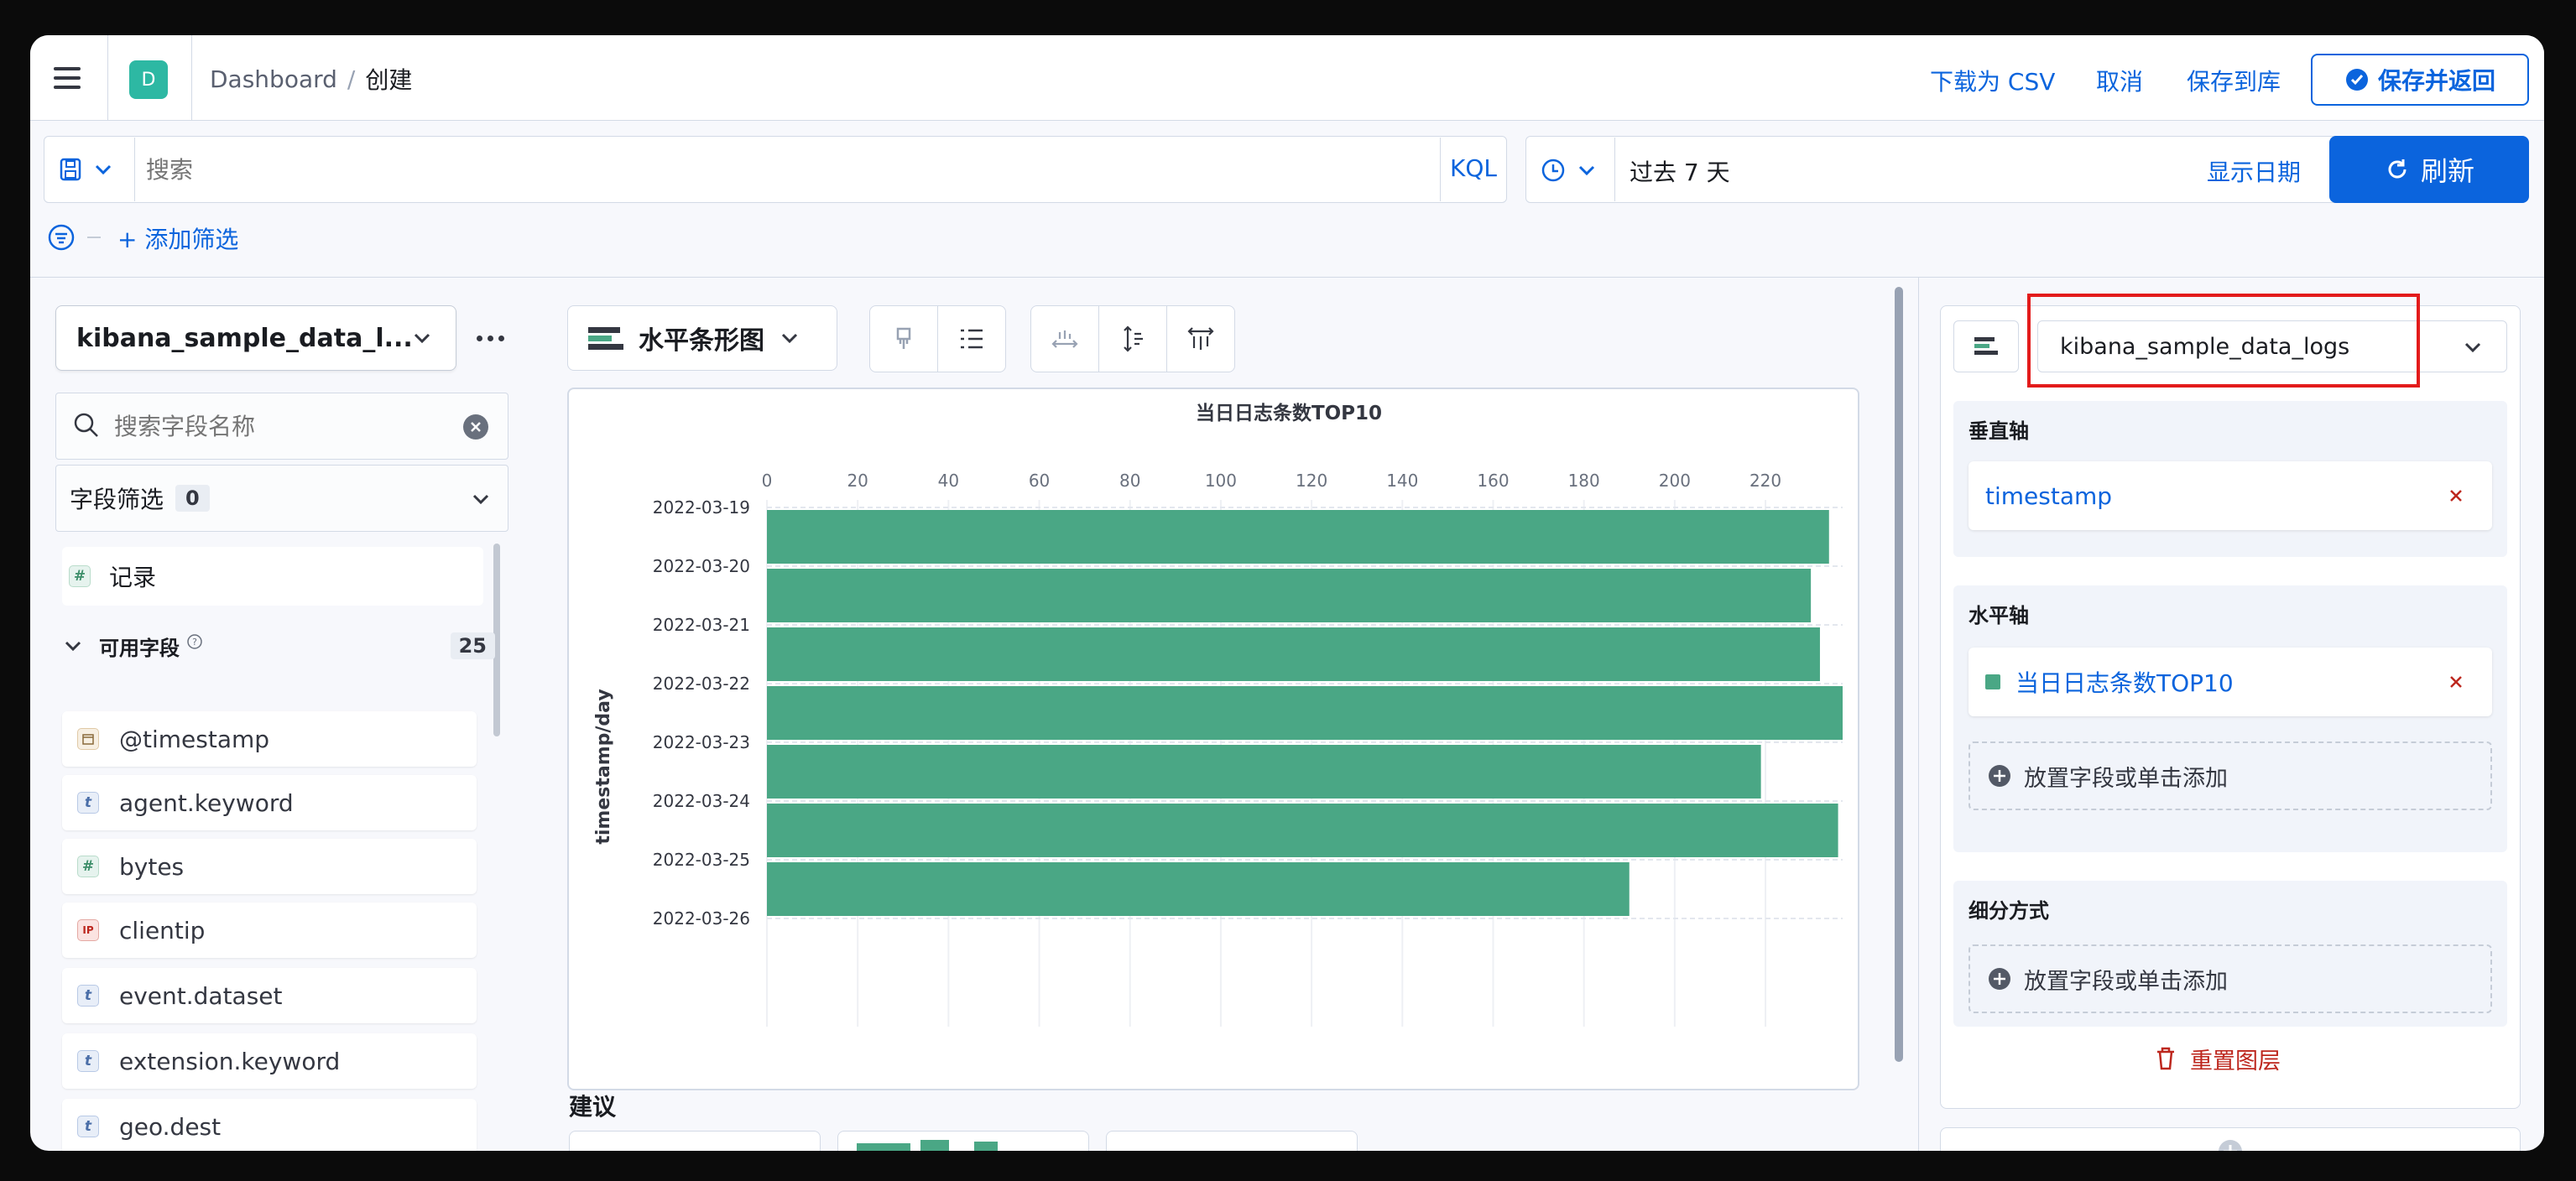  What do you see at coordinates (269, 866) in the screenshot?
I see `field-item: # bytes` at bounding box center [269, 866].